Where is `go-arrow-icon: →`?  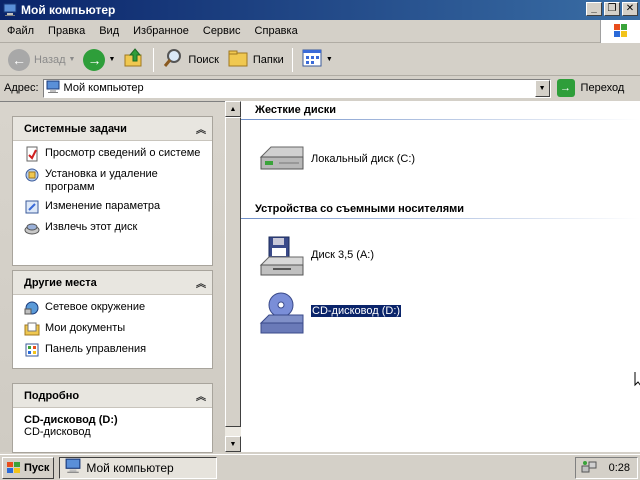
go-arrow-icon: → is located at coordinates (565, 88).